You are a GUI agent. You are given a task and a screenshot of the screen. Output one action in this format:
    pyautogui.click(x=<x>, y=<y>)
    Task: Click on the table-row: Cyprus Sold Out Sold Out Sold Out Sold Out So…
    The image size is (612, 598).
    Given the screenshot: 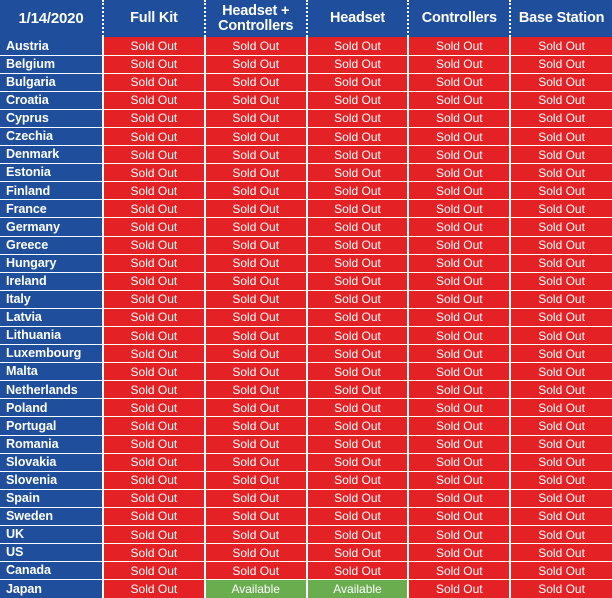 What is the action you would take?
    pyautogui.click(x=306, y=118)
    